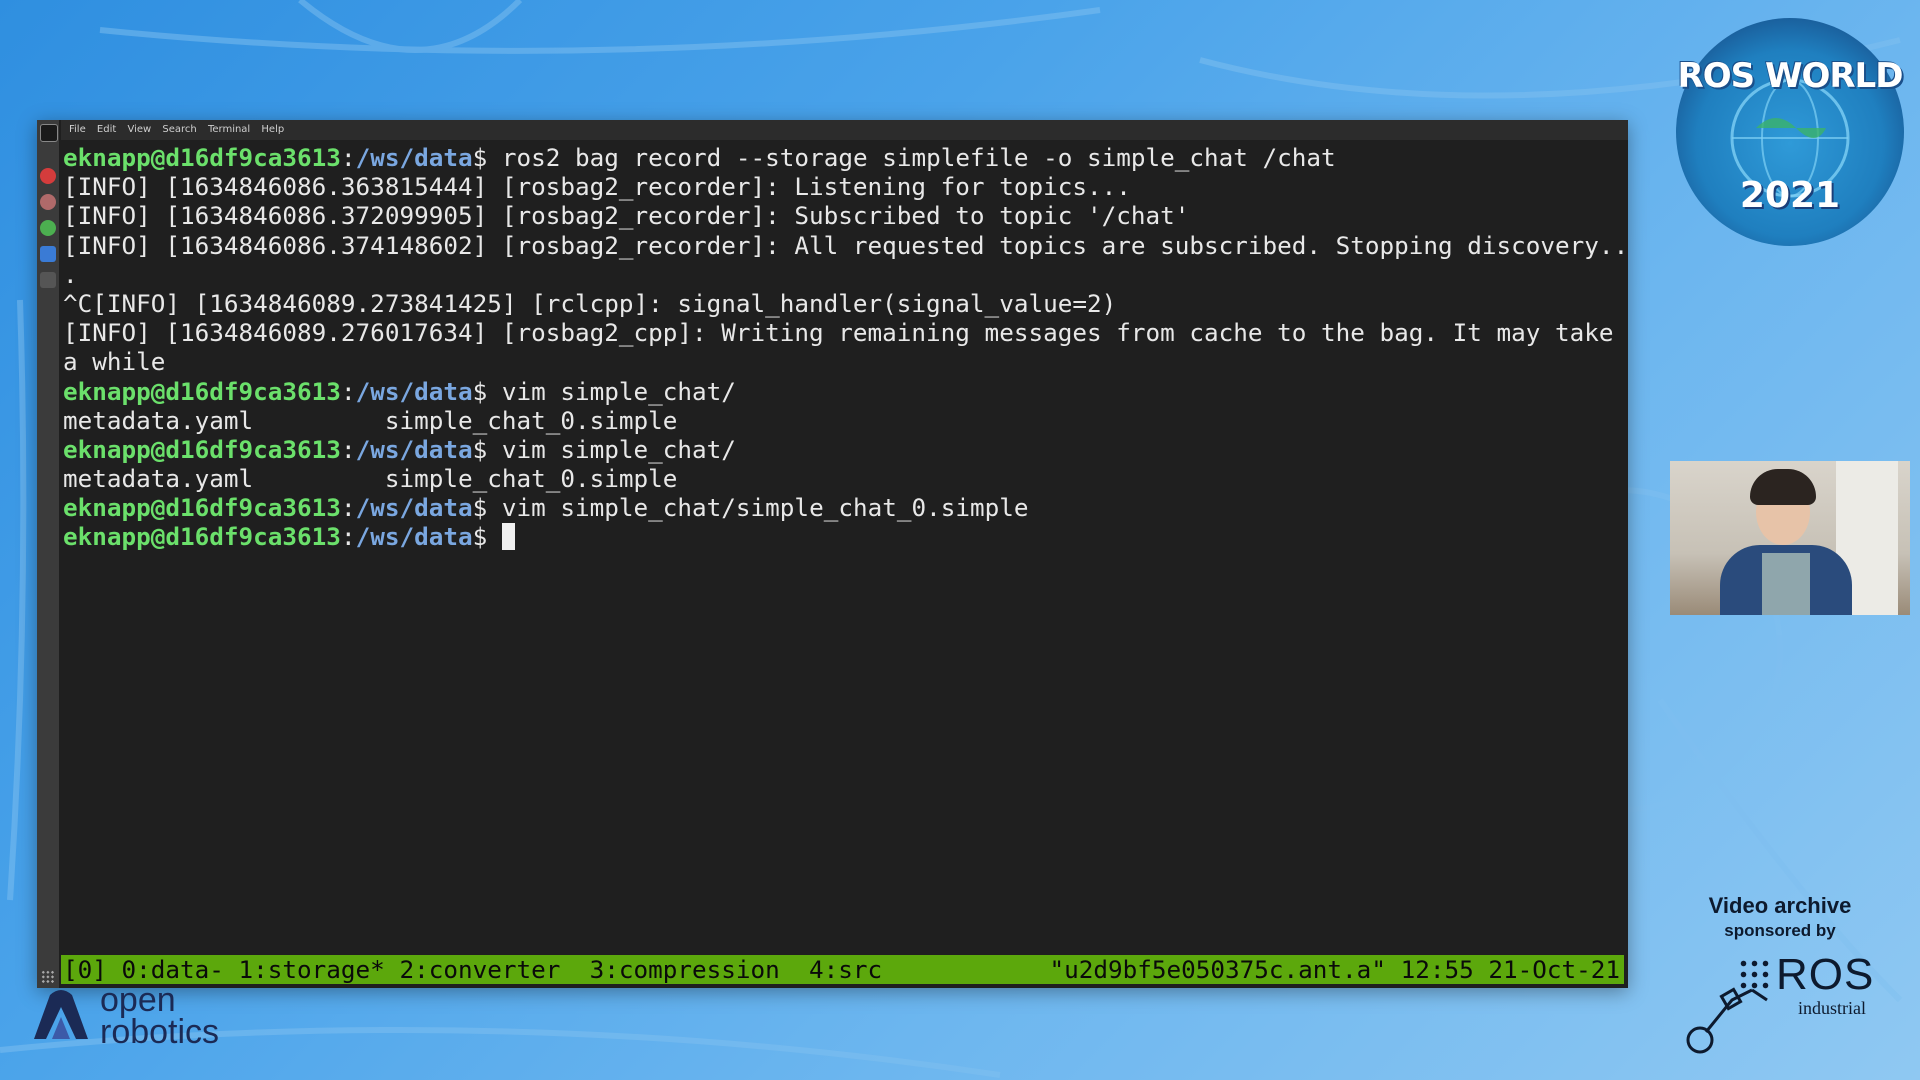 The width and height of the screenshot is (1920, 1080). Describe the element at coordinates (70, 274) in the screenshot. I see `terminal-line: .` at that location.